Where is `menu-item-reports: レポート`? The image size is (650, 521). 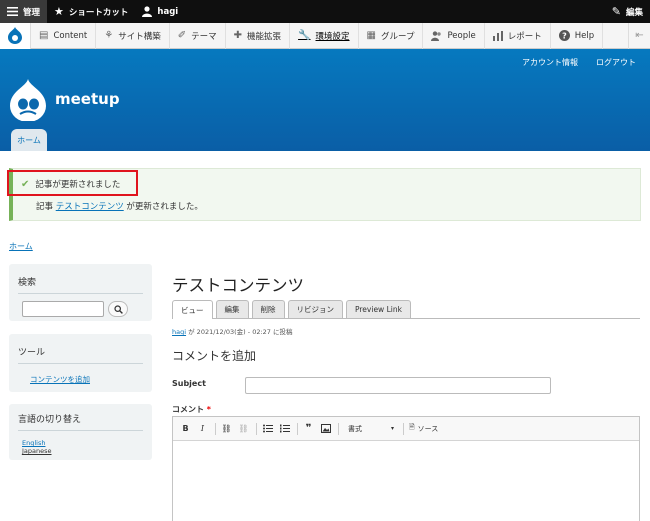 menu-item-reports: レポート is located at coordinates (518, 35).